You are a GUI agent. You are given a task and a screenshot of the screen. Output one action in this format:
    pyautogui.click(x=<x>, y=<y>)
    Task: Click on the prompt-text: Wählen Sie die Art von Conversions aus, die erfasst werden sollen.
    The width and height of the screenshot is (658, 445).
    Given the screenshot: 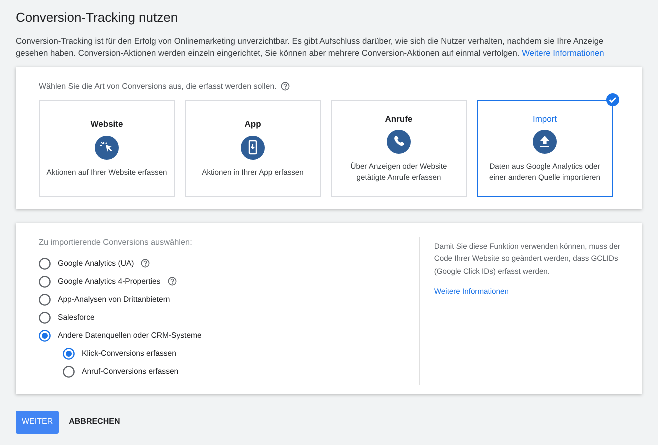 What is the action you would take?
    pyautogui.click(x=158, y=86)
    